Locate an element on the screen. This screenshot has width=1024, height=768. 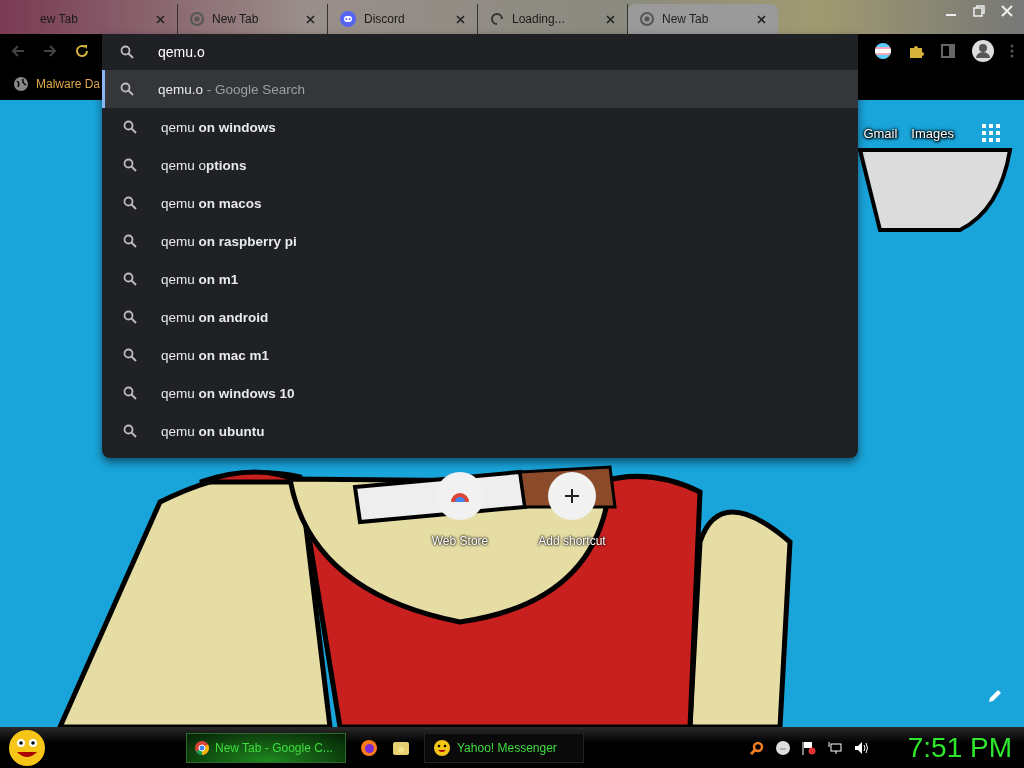
discord-icon is located at coordinates (348, 19).